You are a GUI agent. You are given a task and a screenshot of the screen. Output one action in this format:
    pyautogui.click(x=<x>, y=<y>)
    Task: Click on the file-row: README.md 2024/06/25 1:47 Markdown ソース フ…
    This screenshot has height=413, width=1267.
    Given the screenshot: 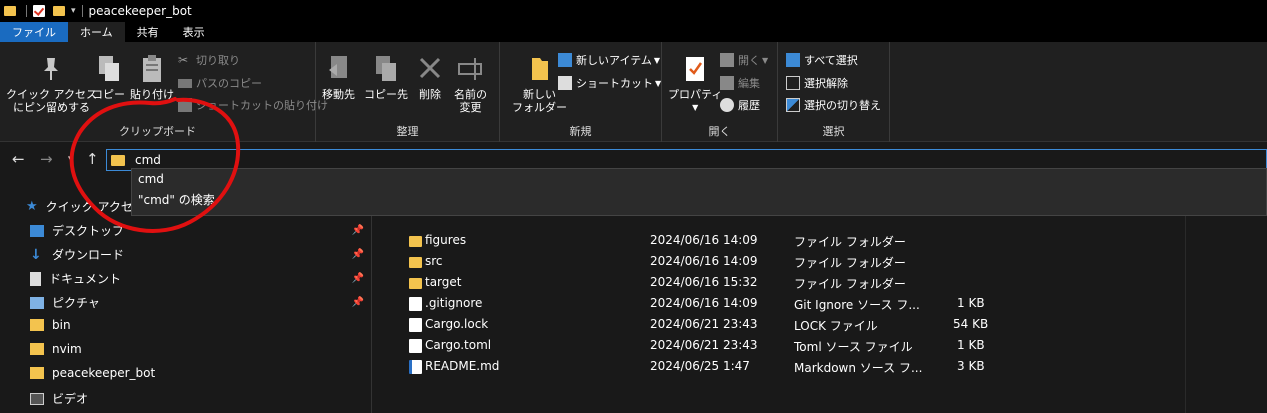 What is the action you would take?
    pyautogui.click(x=820, y=366)
    